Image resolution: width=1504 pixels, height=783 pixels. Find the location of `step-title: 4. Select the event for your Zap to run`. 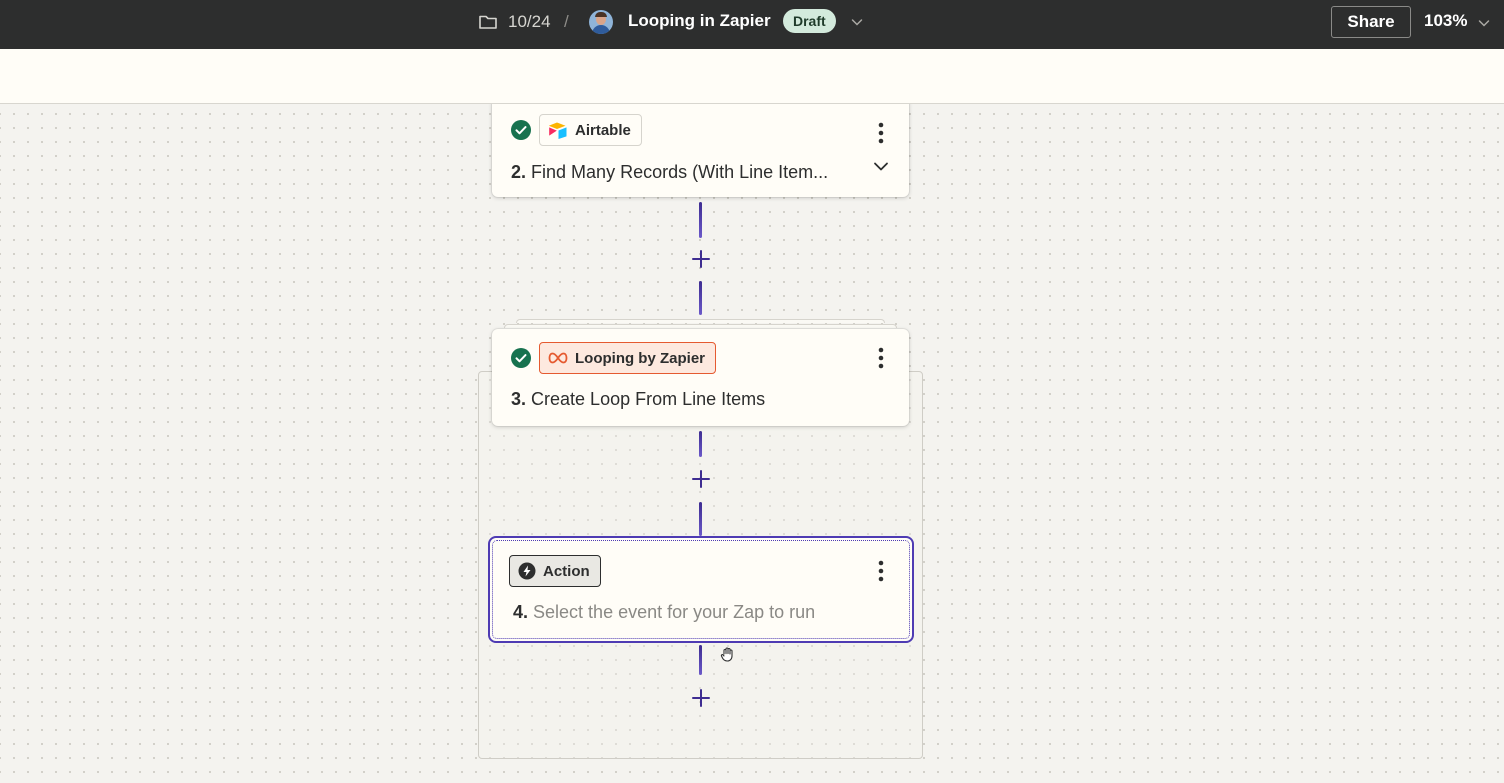

step-title: 4. Select the event for your Zap to run is located at coordinates (664, 612).